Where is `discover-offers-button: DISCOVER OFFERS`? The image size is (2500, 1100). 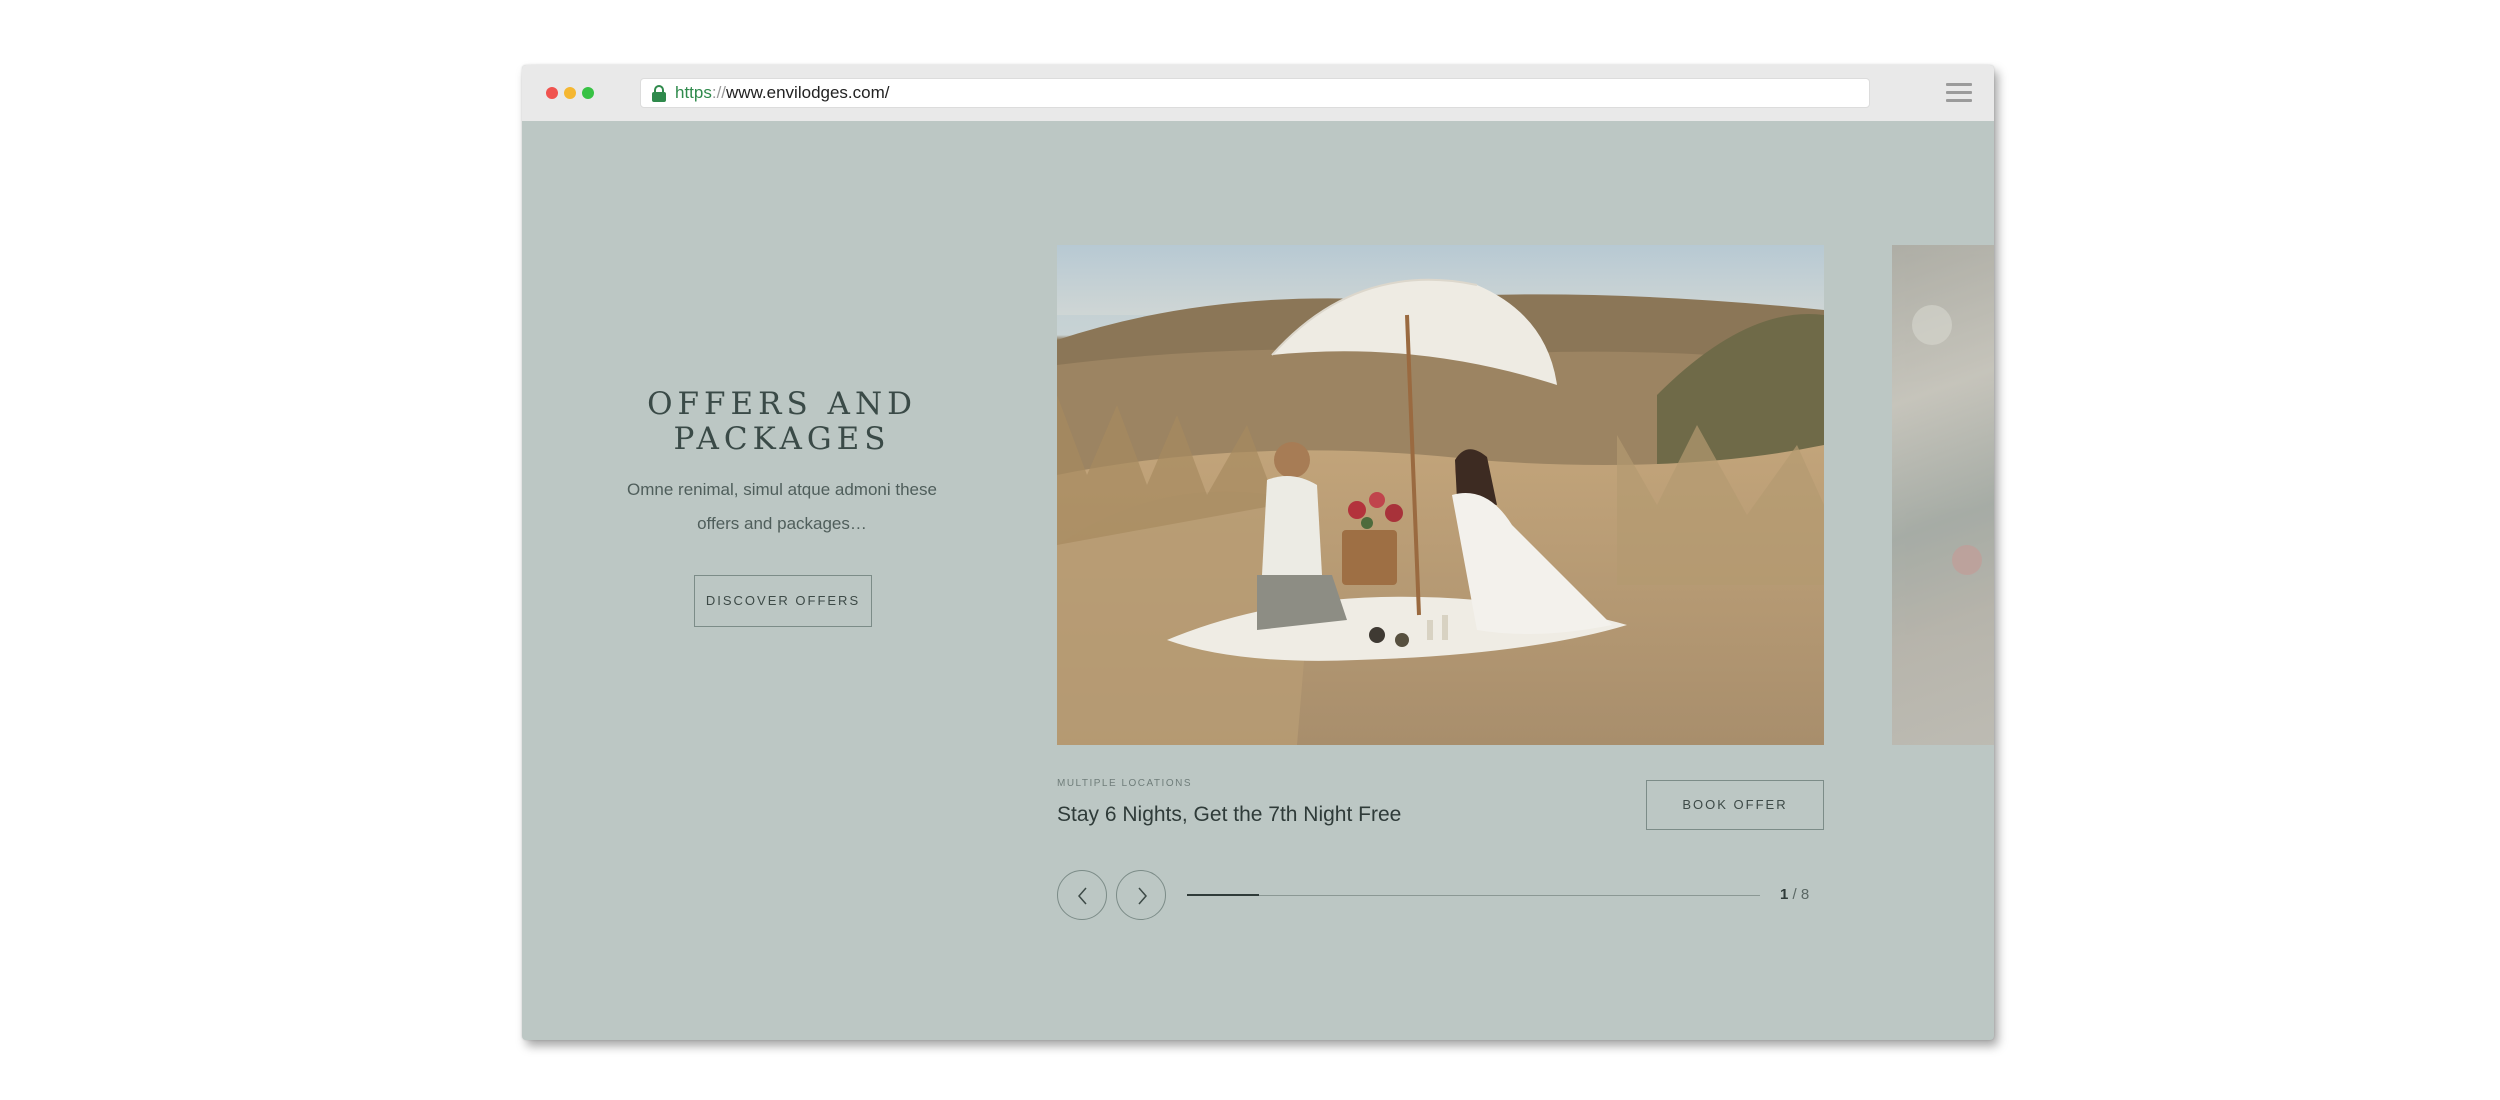
discover-offers-button: DISCOVER OFFERS is located at coordinates (783, 601).